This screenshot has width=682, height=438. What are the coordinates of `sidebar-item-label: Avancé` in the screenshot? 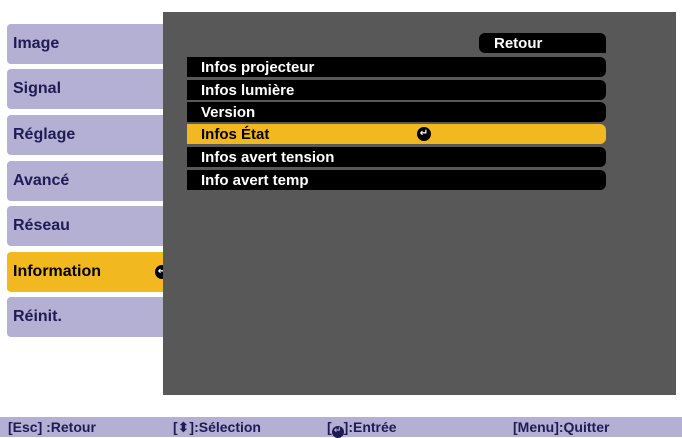 It's located at (41, 180).